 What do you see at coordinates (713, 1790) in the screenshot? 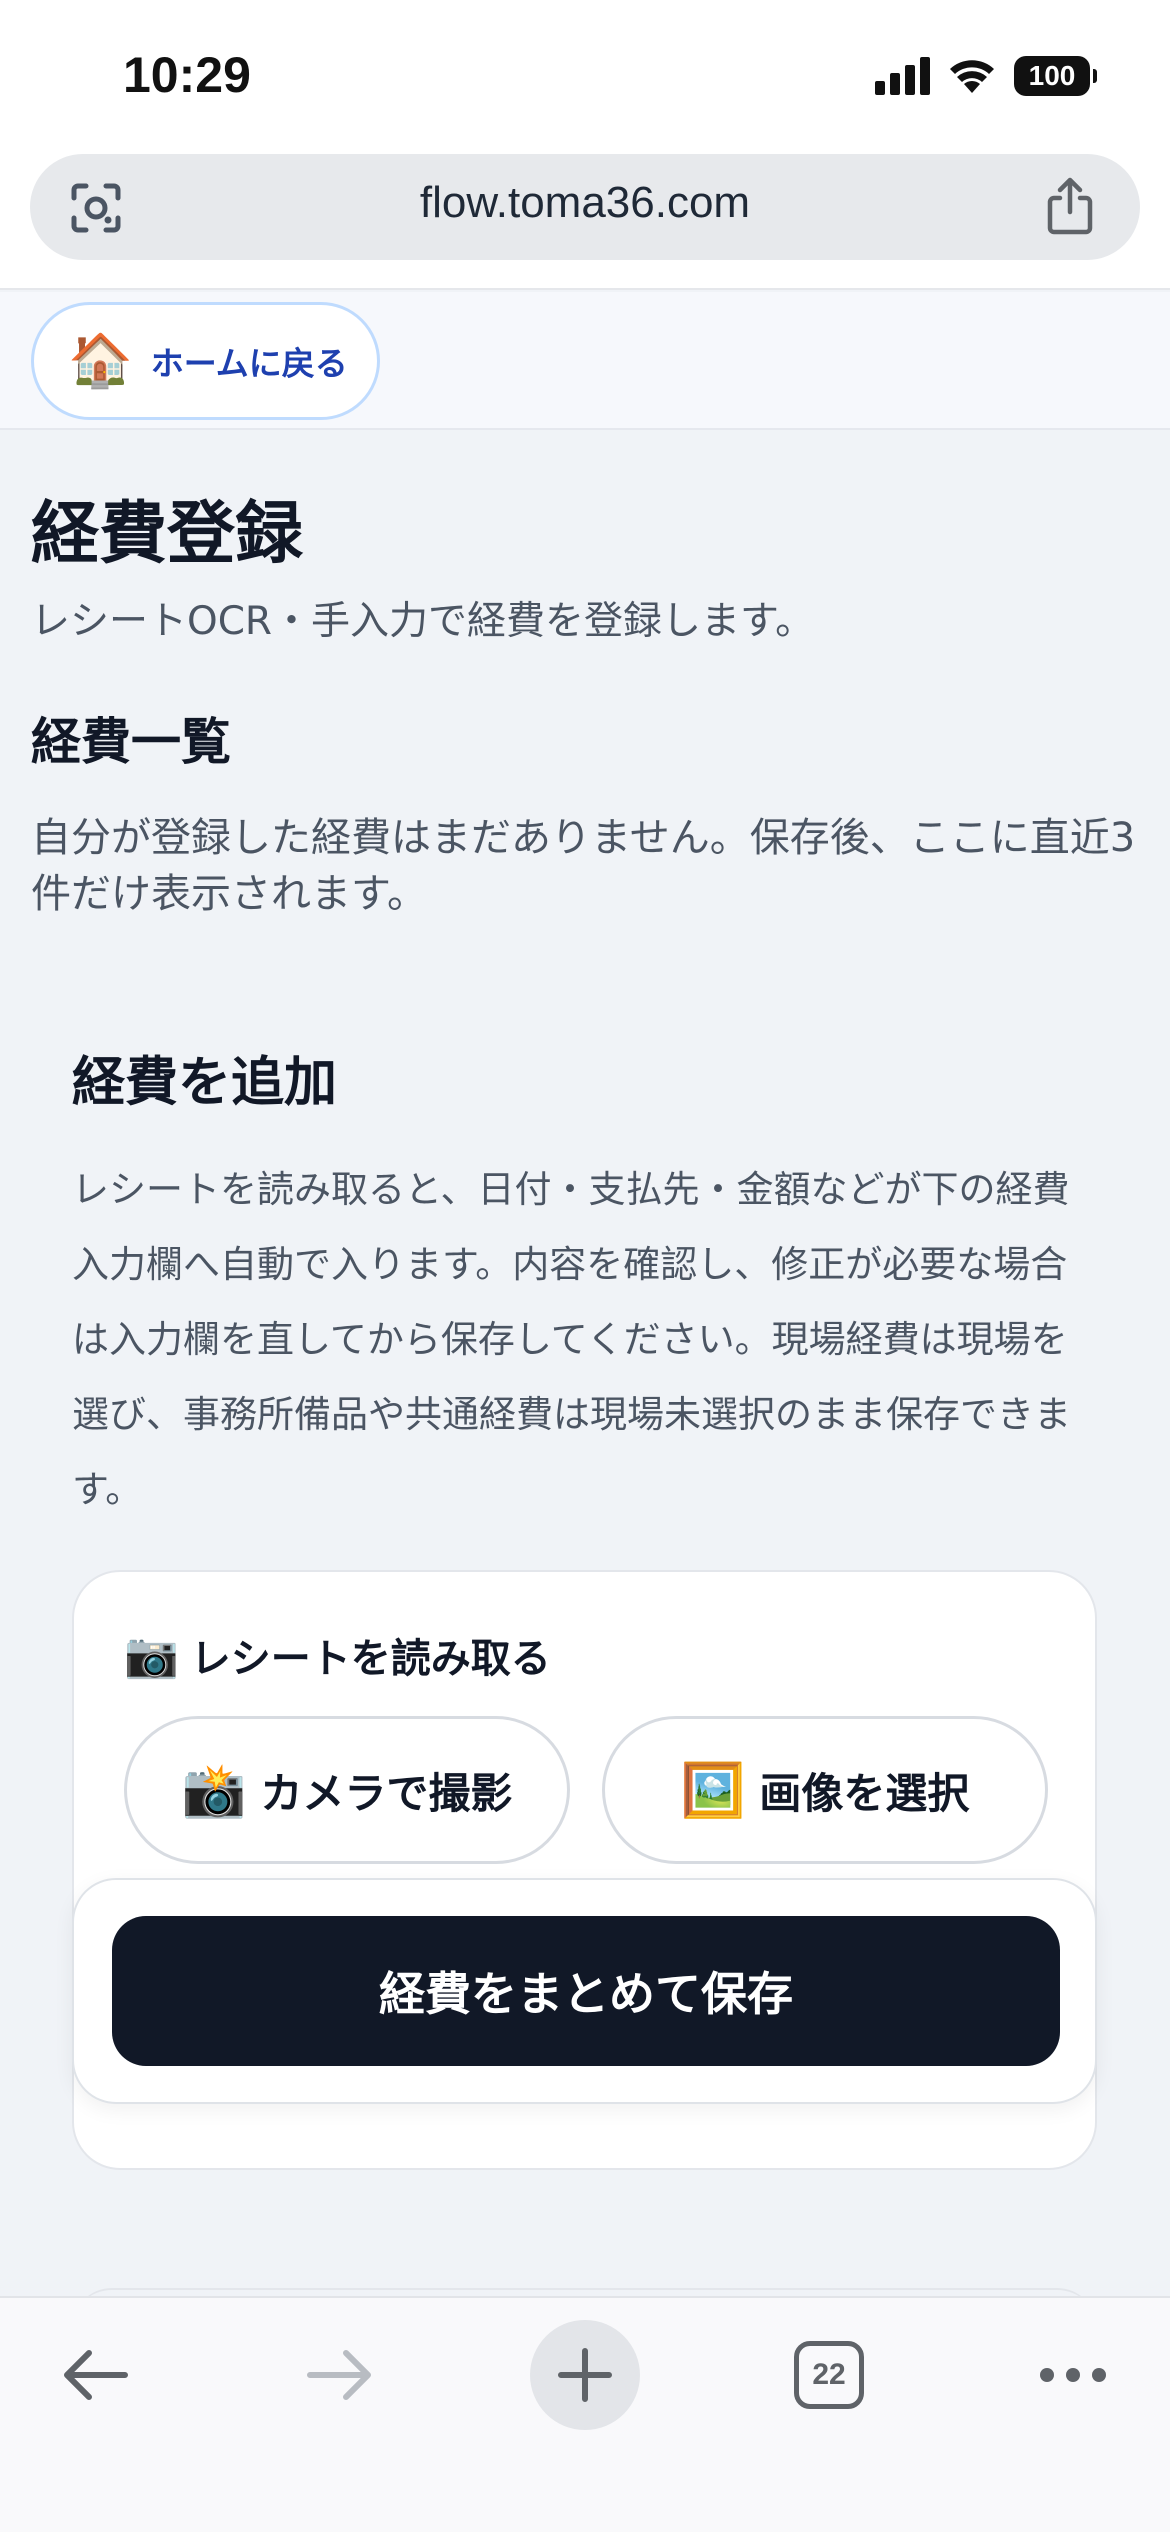
I see `picture-icon: 🖼️` at bounding box center [713, 1790].